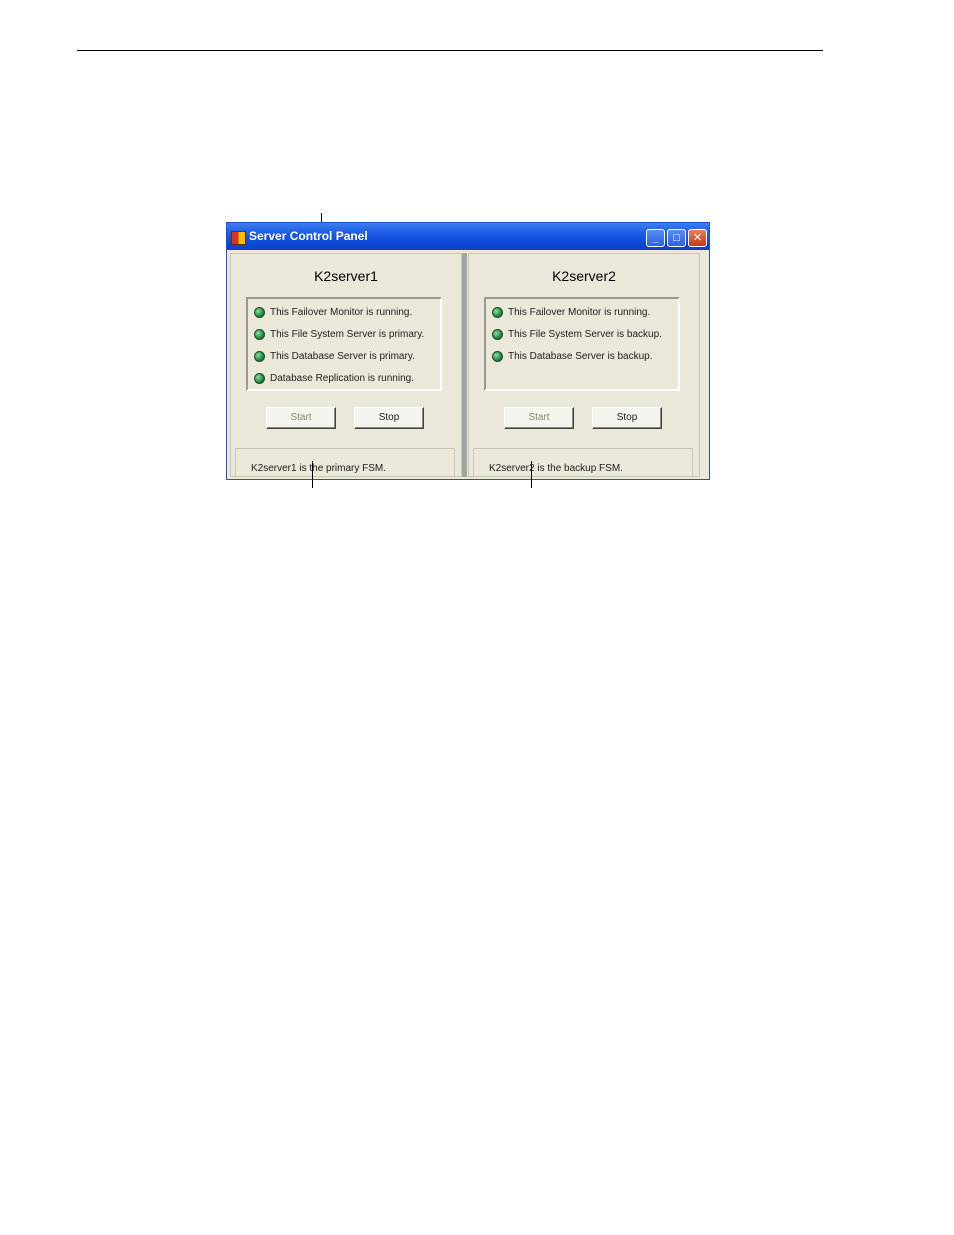 This screenshot has width=954, height=1235. I want to click on server2-message-box: K2server2 is the backup FSM., so click(583, 463).